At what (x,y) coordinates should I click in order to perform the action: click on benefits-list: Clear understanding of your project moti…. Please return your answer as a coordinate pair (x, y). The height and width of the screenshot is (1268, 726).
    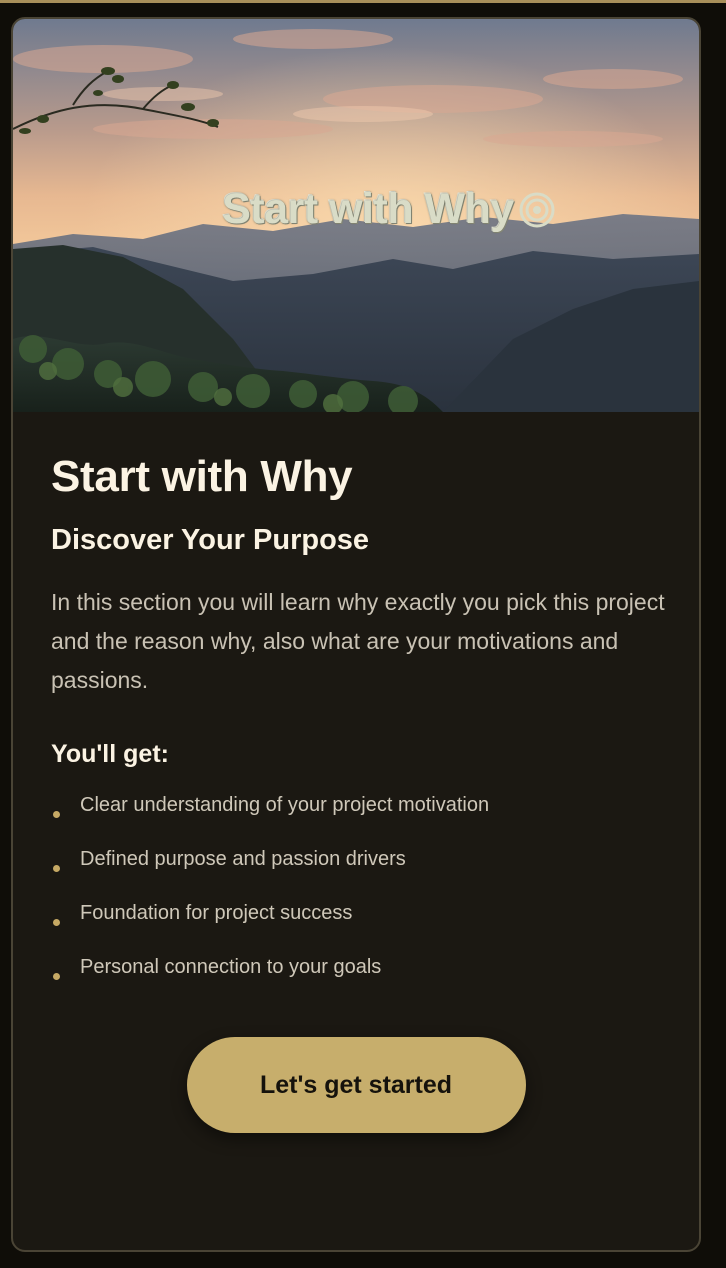
    Looking at the image, I should click on (356, 901).